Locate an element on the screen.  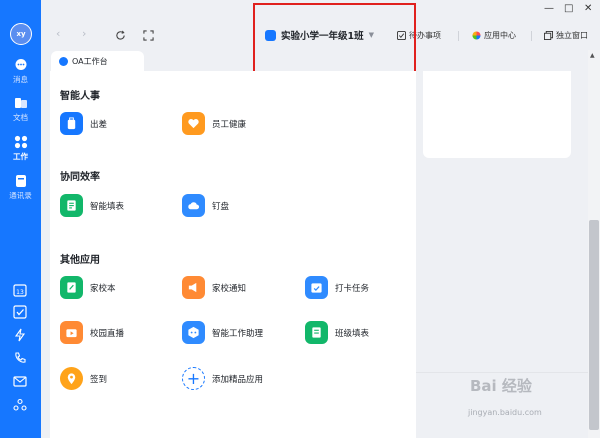
app-label: 智能填表 is located at coordinates (107, 206).